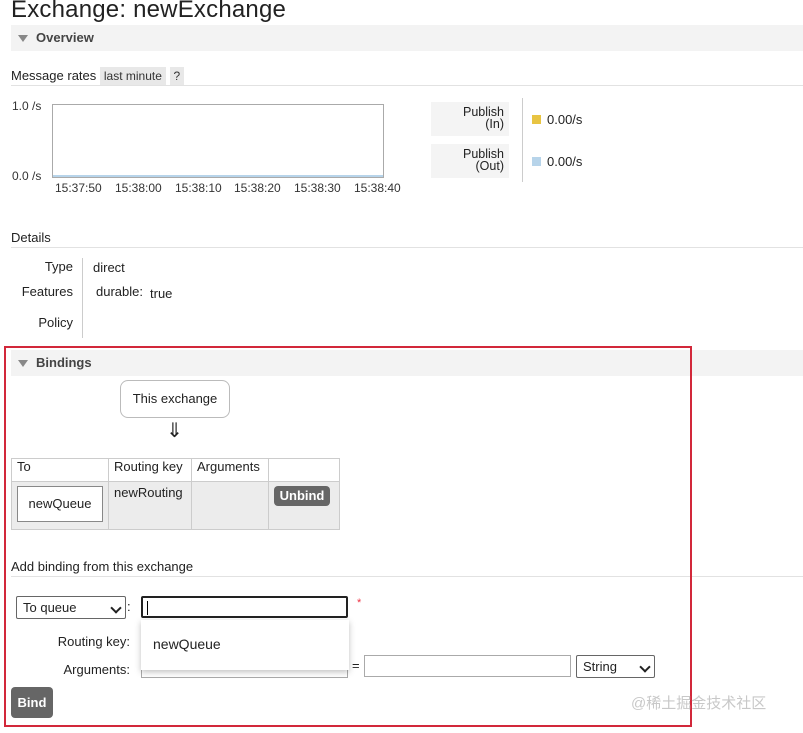  Describe the element at coordinates (257, 188) in the screenshot. I see `x-tick-label: 15:38:20` at that location.